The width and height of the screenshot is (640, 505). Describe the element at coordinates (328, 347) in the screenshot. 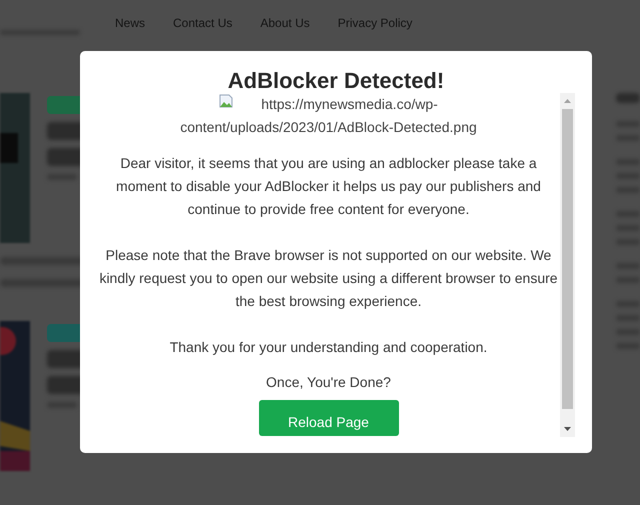

I see `message-paragraph: Thank you for your understanding and cooperation.` at that location.